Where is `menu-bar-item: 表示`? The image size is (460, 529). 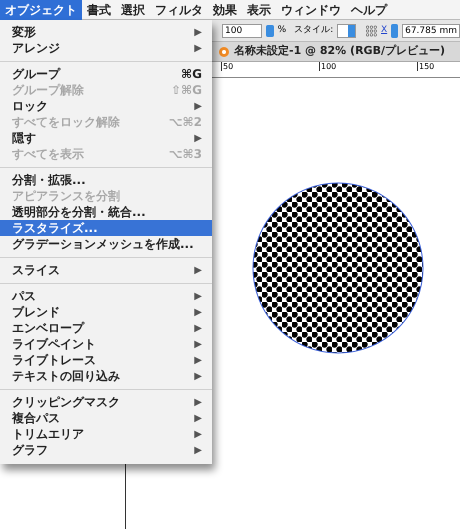
menu-bar-item: 表示 is located at coordinates (259, 10).